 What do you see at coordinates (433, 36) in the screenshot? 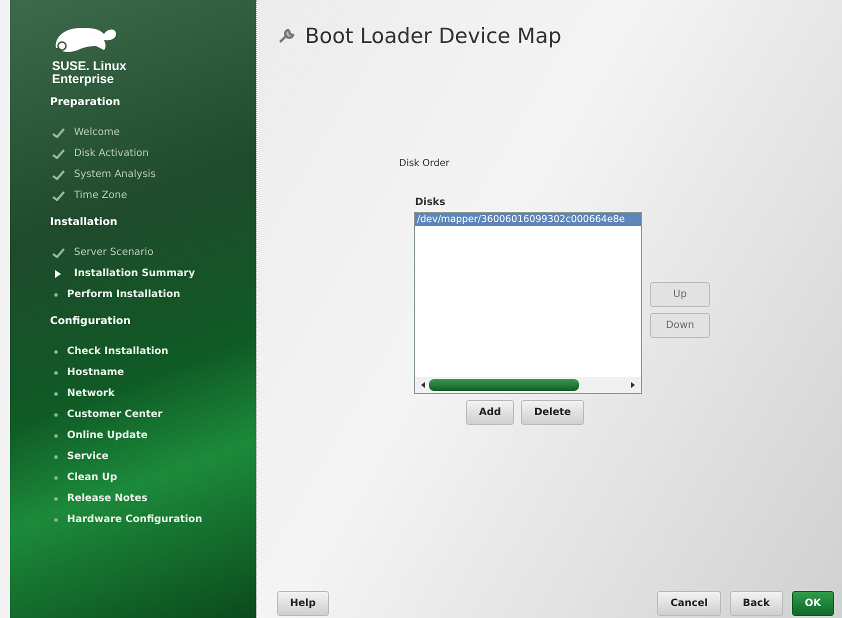
I see `page-title: Boot Loader Device Map` at bounding box center [433, 36].